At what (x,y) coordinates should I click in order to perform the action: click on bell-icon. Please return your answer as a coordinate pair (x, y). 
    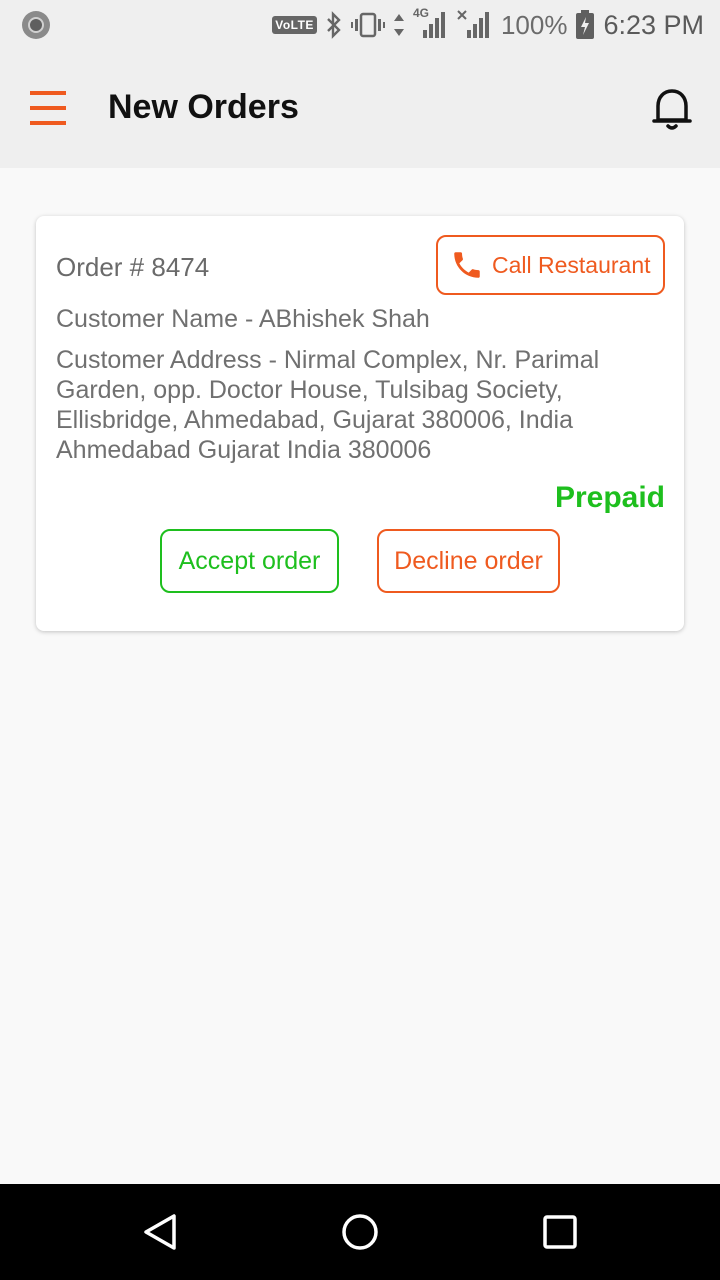
    Looking at the image, I should click on (672, 109).